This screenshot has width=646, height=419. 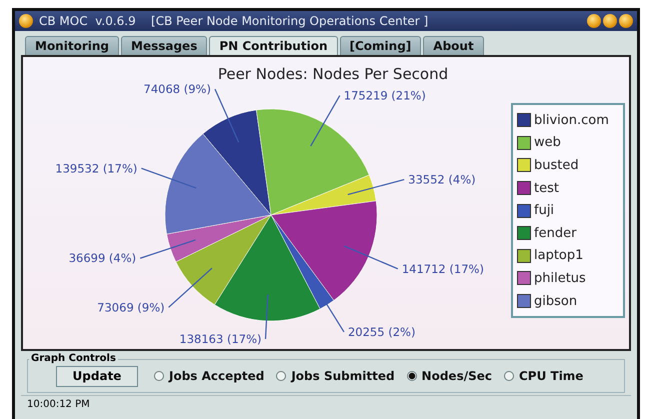 I want to click on minimize-icon, so click(x=594, y=21).